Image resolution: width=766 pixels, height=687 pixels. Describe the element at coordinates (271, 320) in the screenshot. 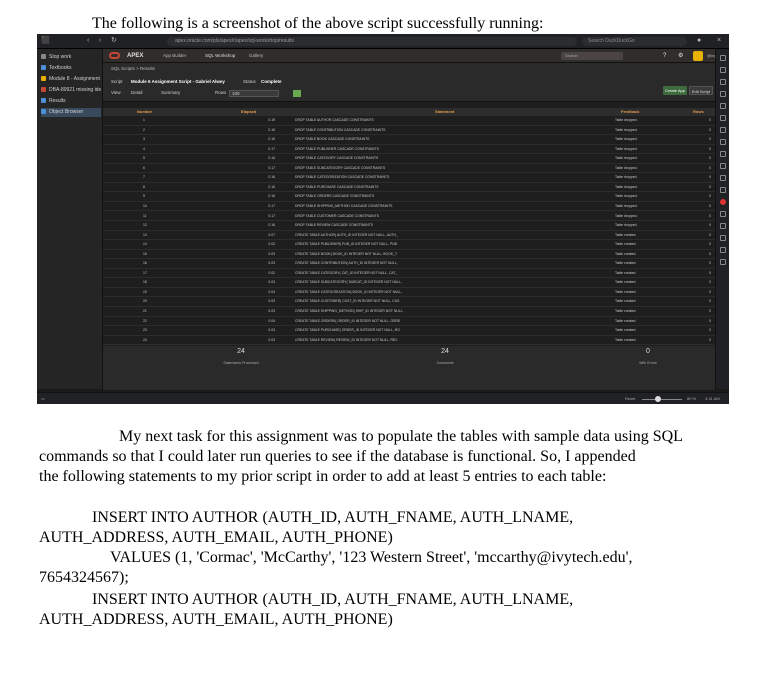

I see `cell-elapsed: 0.04` at that location.